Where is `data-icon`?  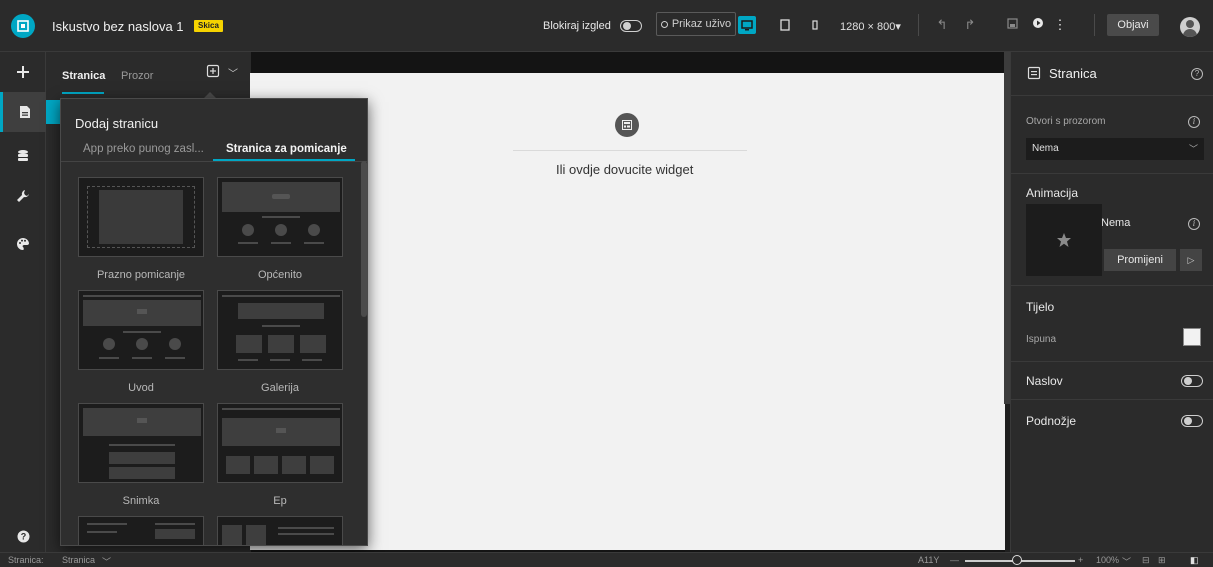
data-icon is located at coordinates (23, 156).